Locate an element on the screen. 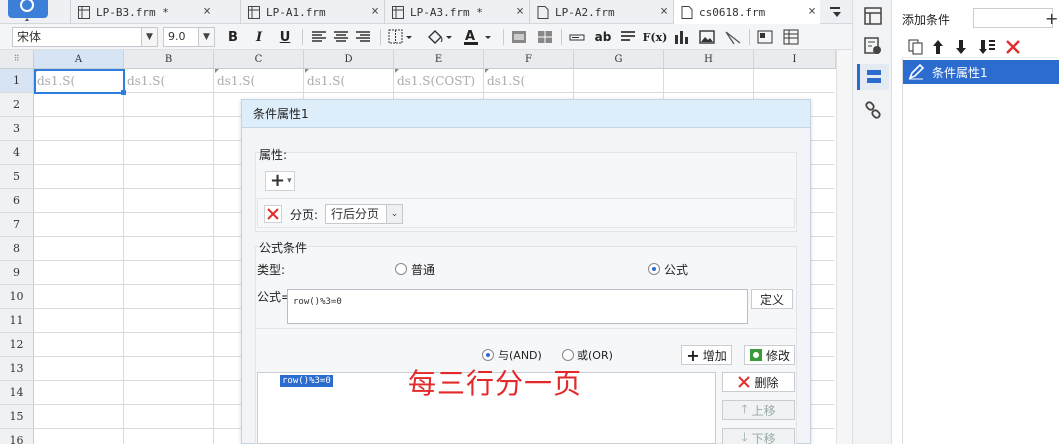 Image resolution: width=1059 pixels, height=444 pixels. tab-lp-a3: LP-A3.frm * × is located at coordinates (456, 12).